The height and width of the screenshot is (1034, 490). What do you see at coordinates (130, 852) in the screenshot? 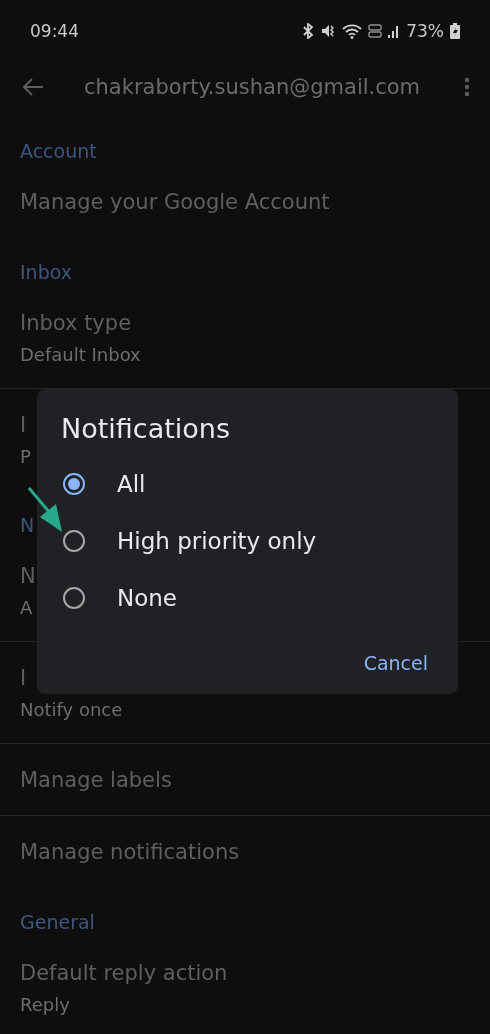
I see `setting-title: Manage notifications` at bounding box center [130, 852].